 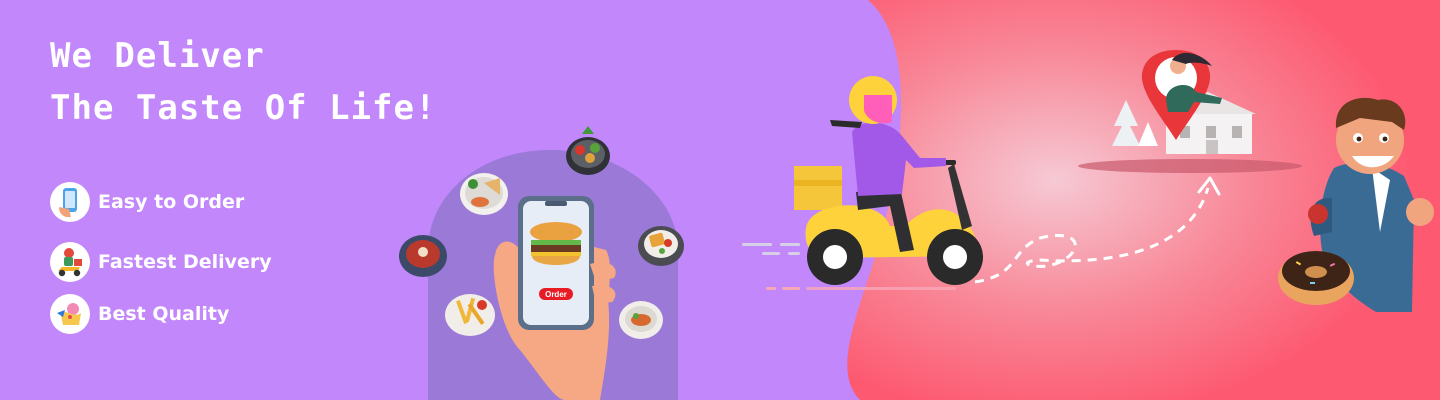 I want to click on food-plate-dish, so click(x=641, y=320).